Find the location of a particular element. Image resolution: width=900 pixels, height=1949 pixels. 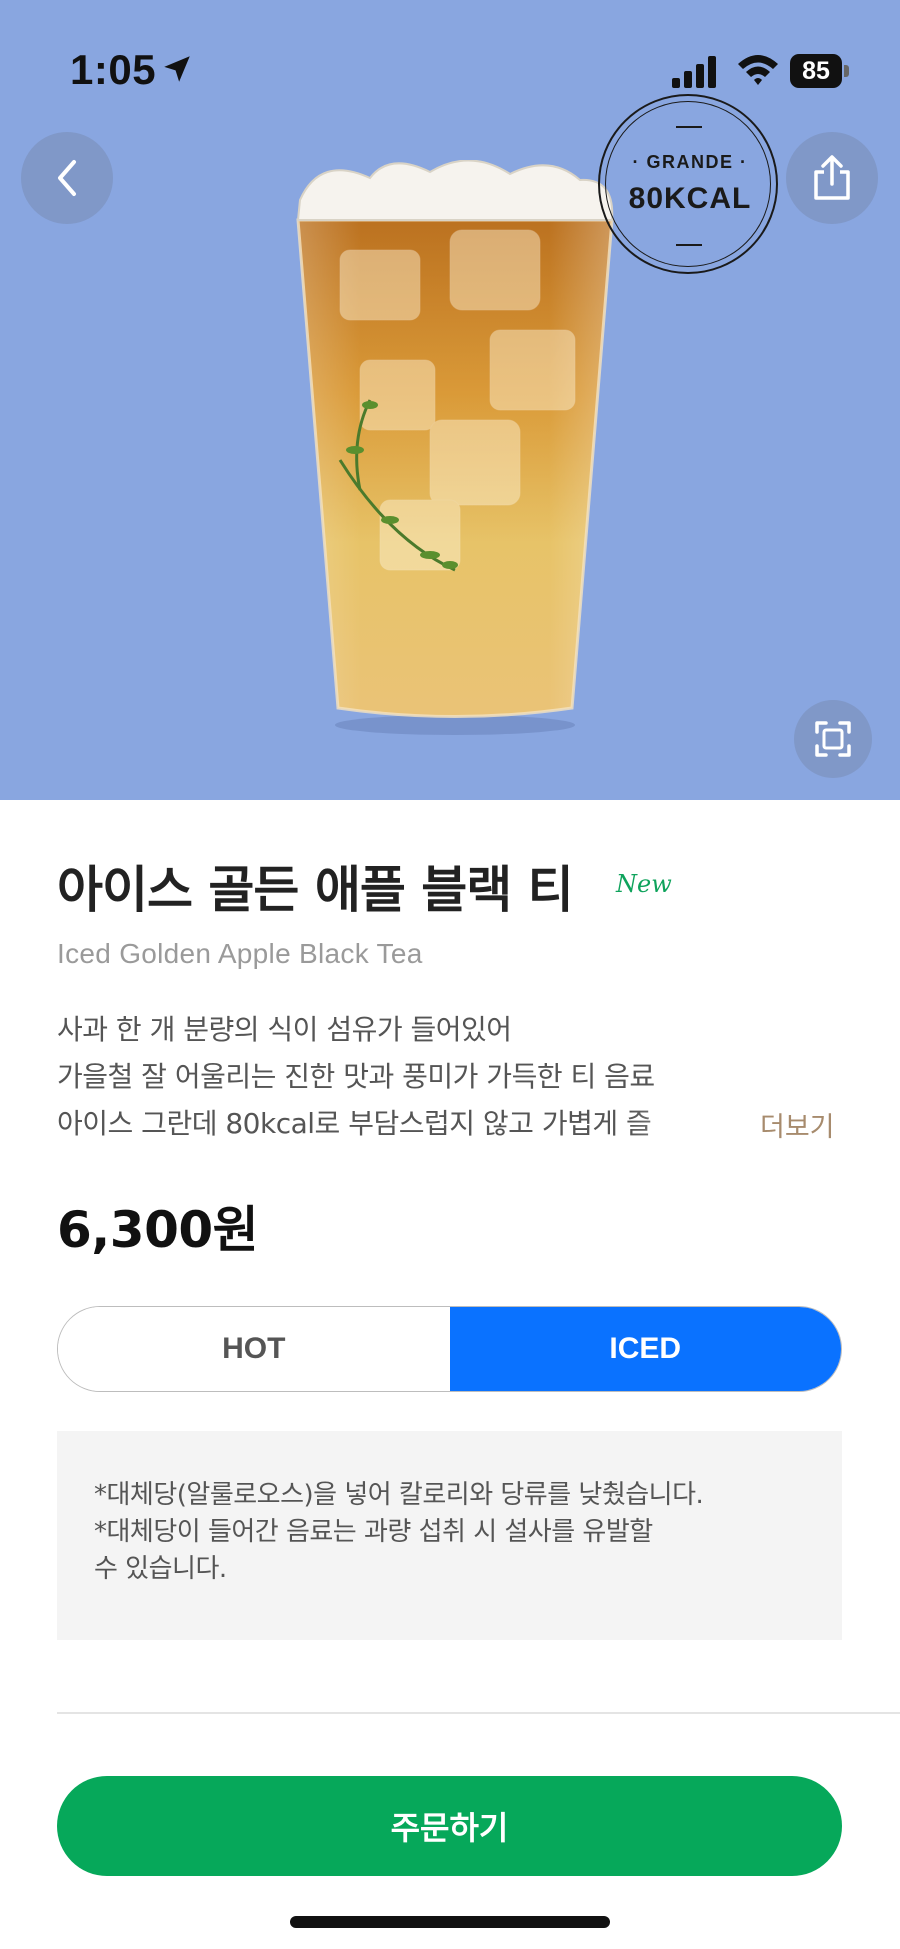

drink-image is located at coordinates (455, 447).